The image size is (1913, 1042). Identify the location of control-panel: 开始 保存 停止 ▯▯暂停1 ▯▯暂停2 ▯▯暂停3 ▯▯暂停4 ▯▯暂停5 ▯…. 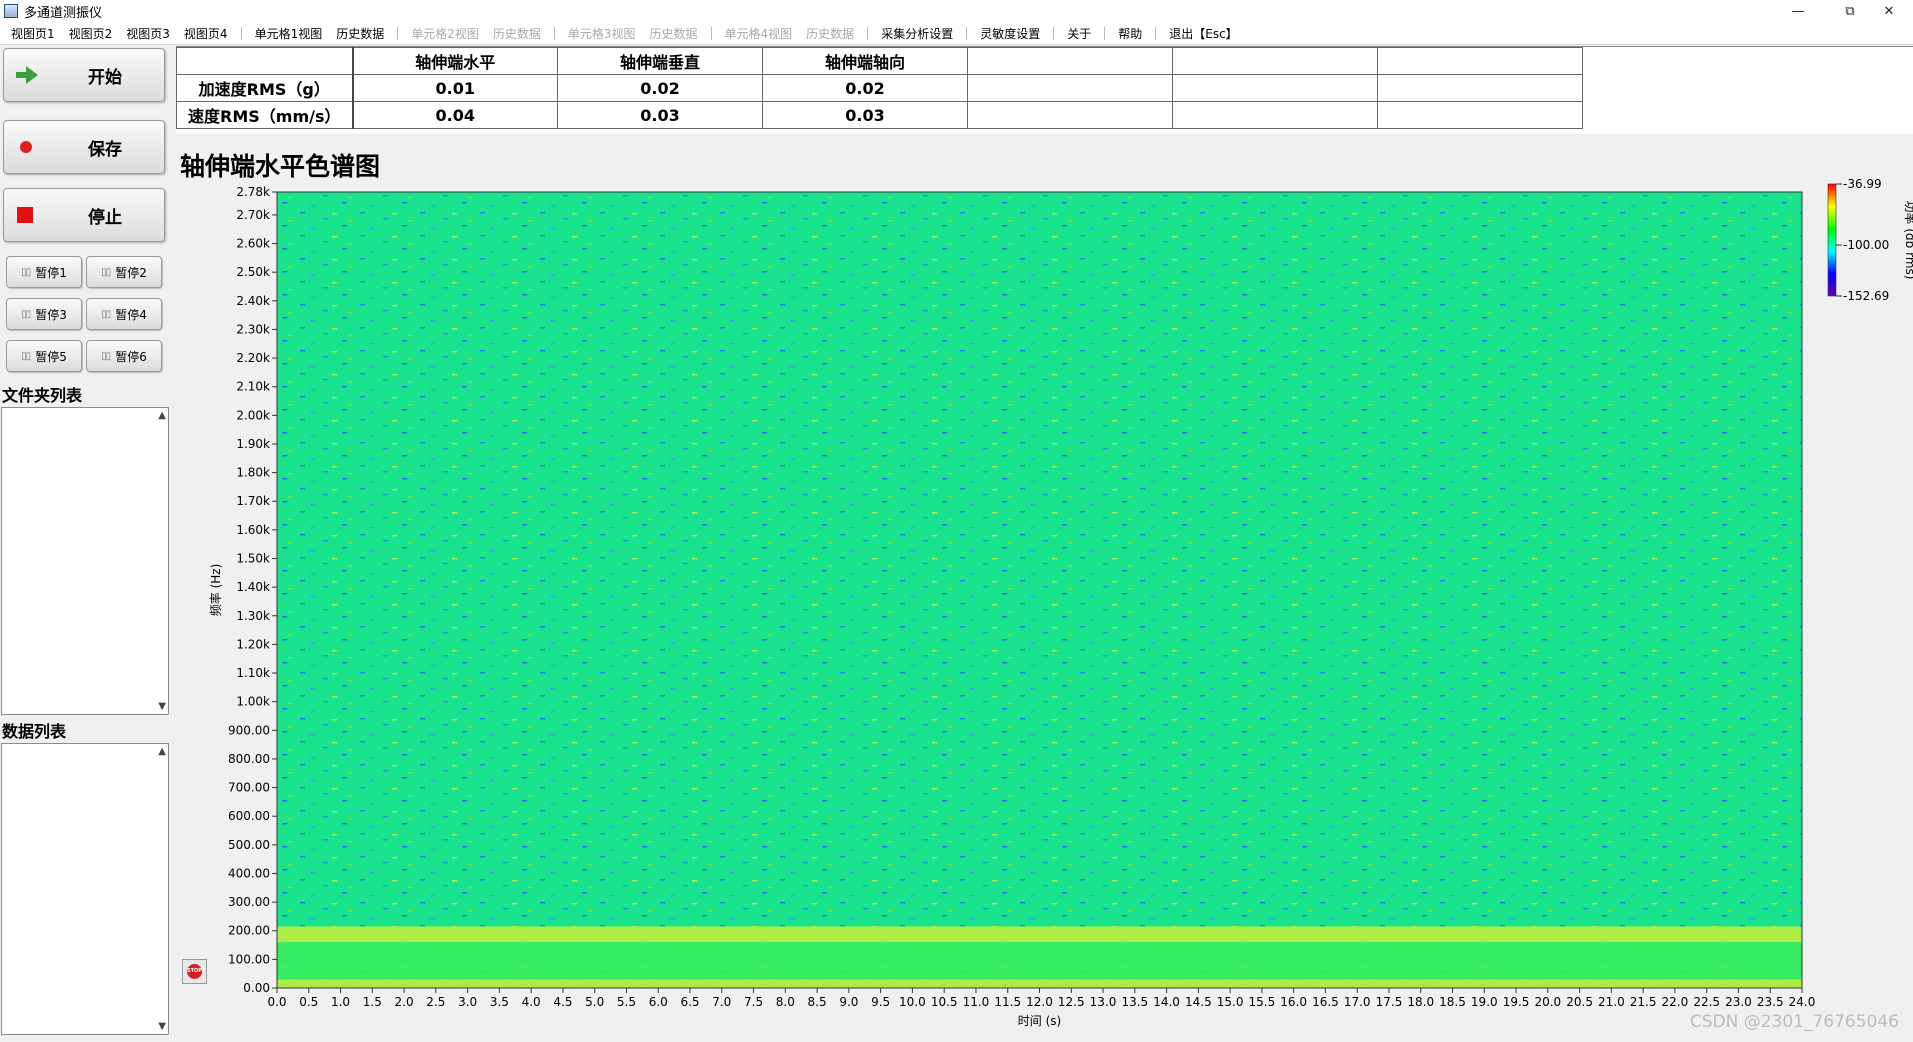
(86, 542).